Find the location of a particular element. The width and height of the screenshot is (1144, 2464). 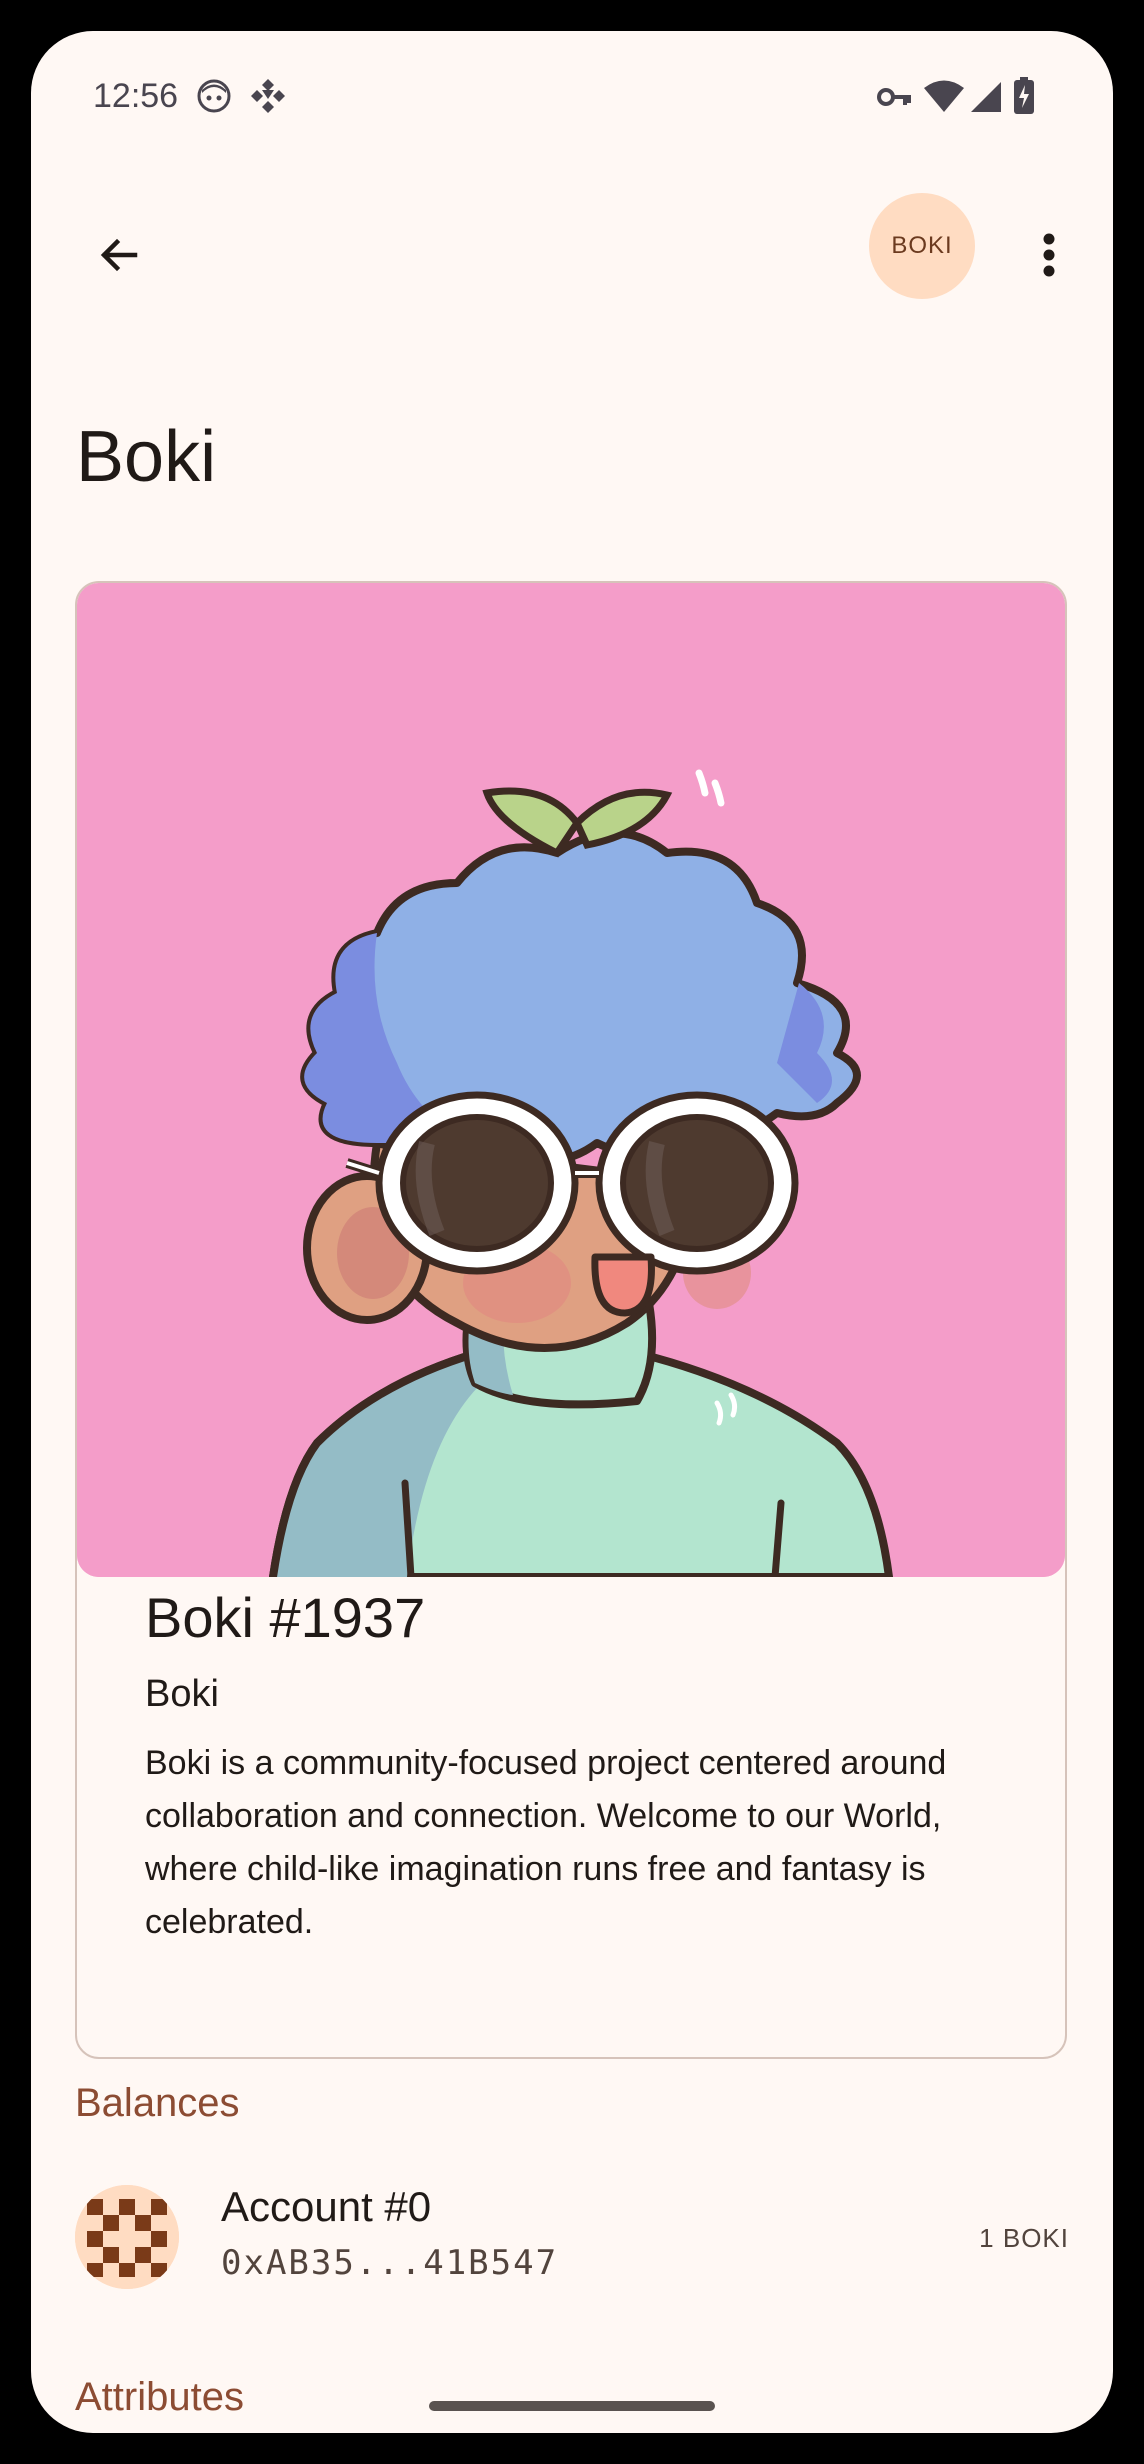

back-button is located at coordinates (119, 255).